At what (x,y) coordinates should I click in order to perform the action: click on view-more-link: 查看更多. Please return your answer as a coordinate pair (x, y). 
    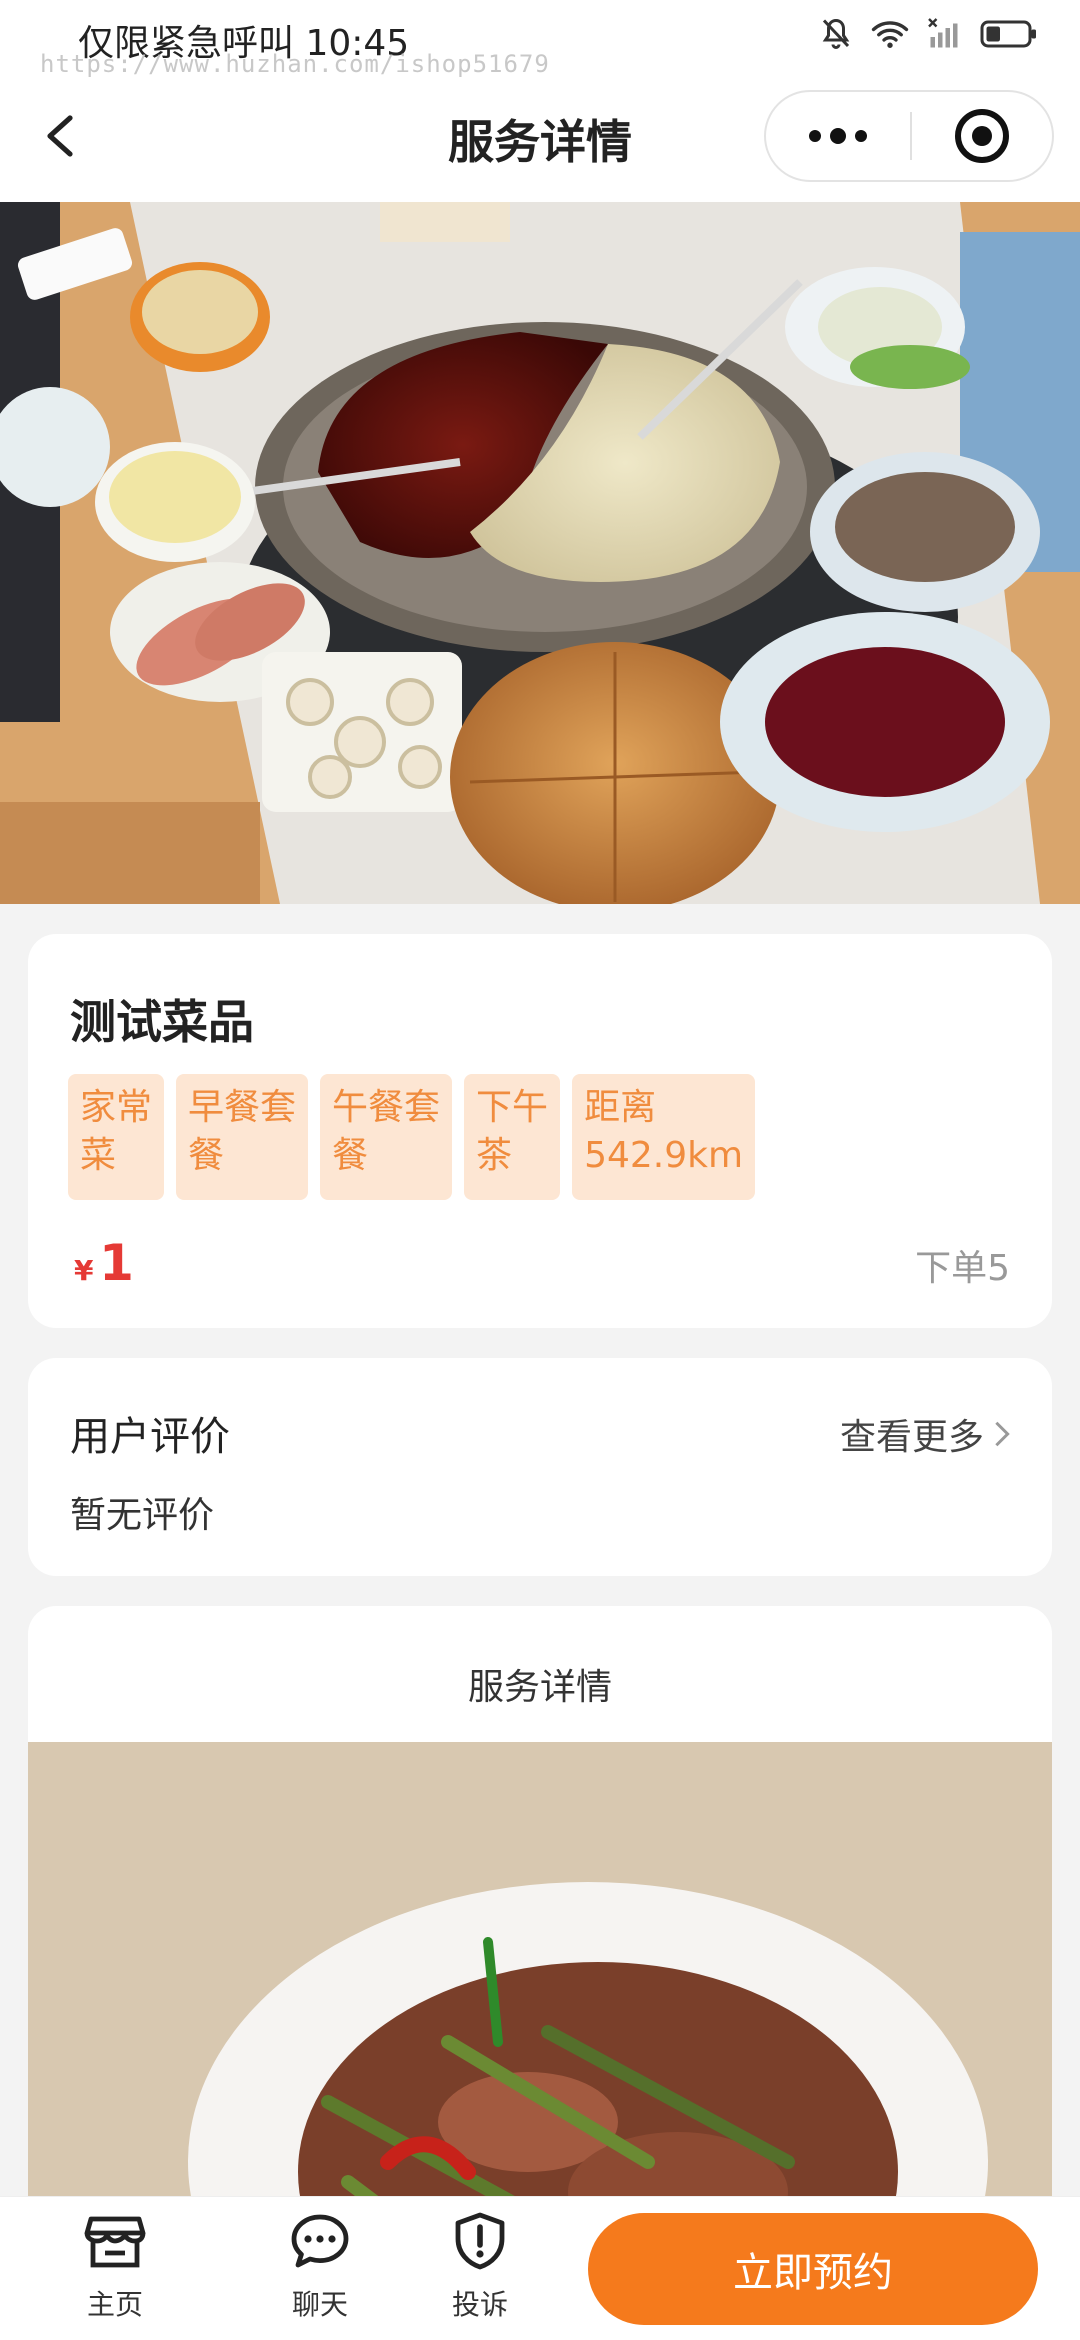
    Looking at the image, I should click on (926, 1434).